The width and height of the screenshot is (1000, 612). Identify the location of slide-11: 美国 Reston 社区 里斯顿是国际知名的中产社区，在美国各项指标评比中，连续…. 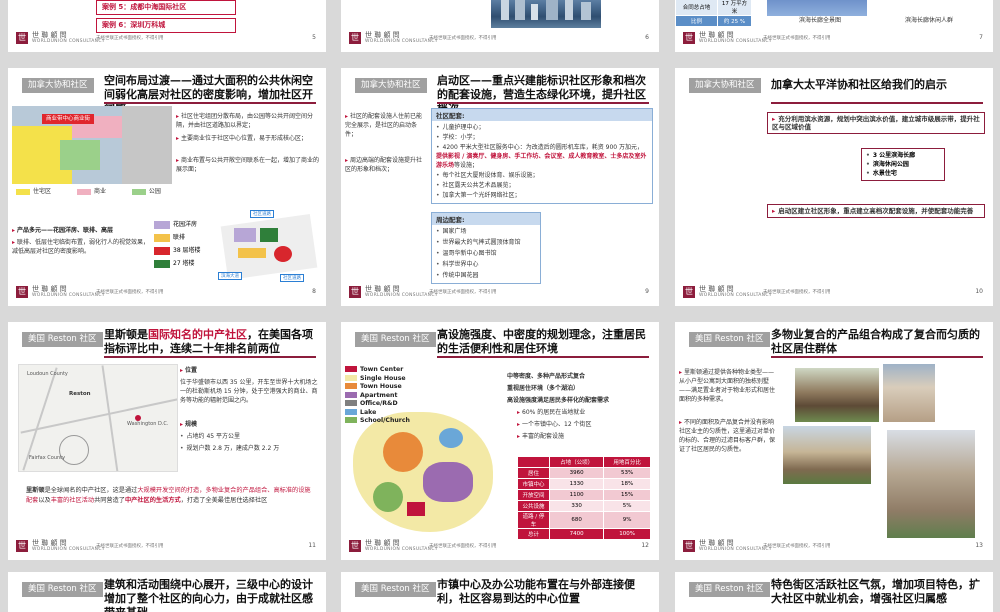
(167, 441).